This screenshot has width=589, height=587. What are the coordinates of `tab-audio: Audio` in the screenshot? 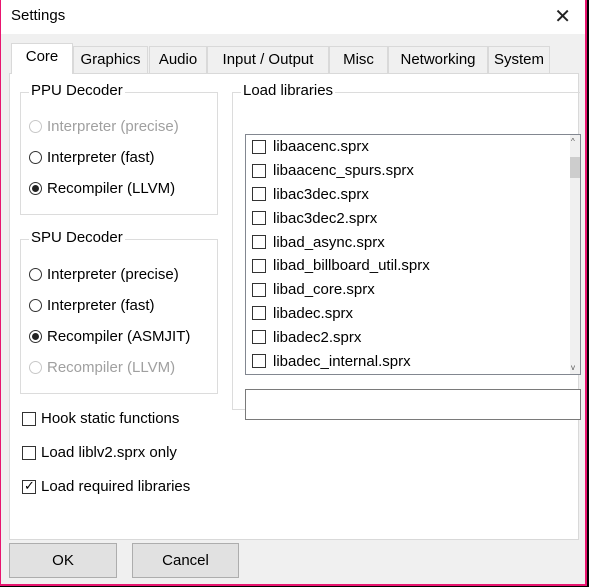 It's located at (178, 59).